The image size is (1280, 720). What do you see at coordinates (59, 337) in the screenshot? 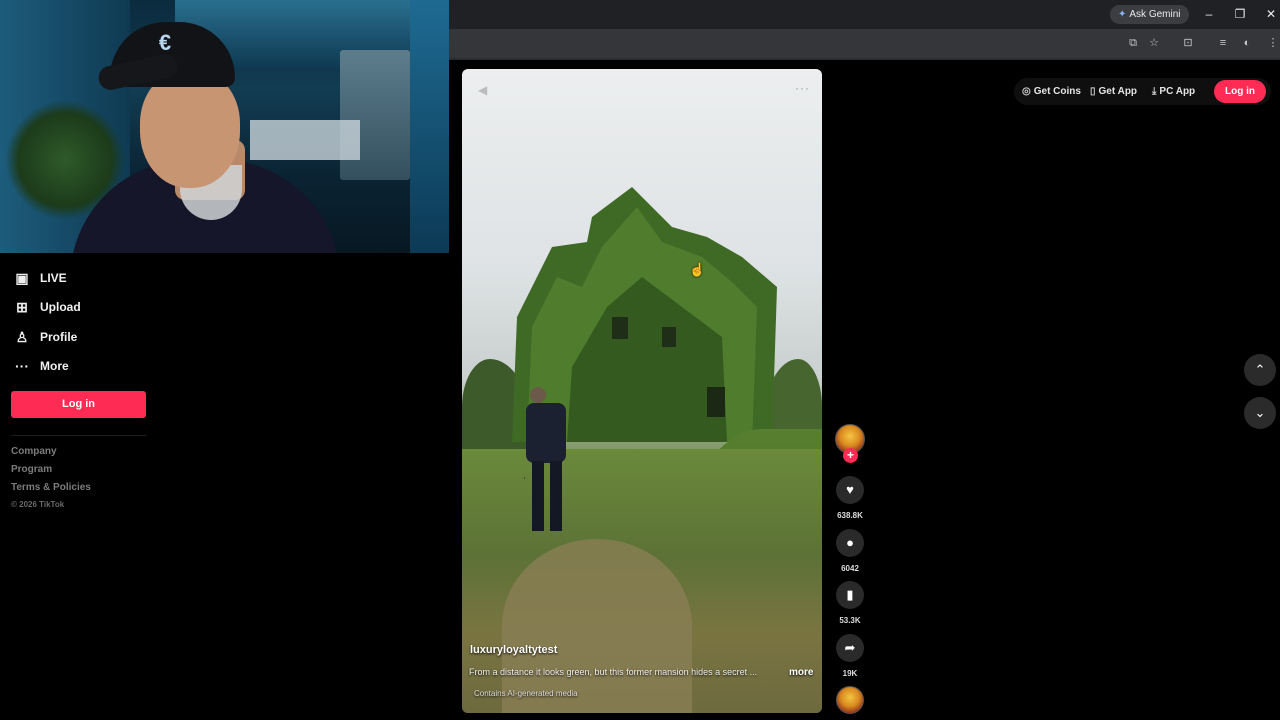
I see `sidebar-item-label: Profile` at bounding box center [59, 337].